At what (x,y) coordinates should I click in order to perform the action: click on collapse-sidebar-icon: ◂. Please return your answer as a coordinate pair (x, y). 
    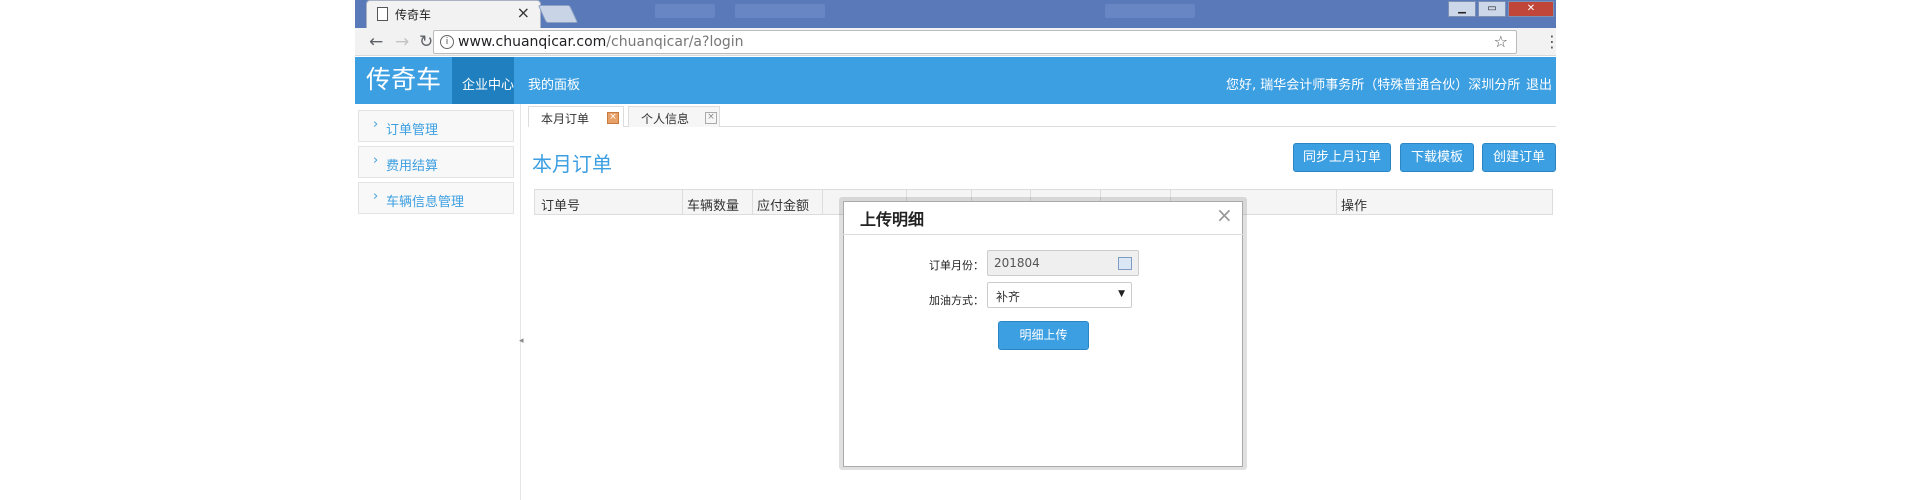
    Looking at the image, I should click on (521, 341).